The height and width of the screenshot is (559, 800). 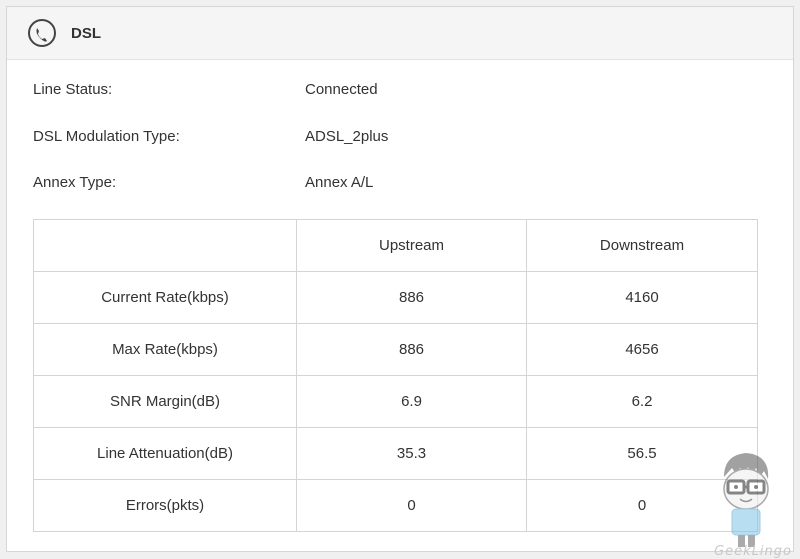 What do you see at coordinates (753, 551) in the screenshot?
I see `geeklingo-watermark: GeekLingo` at bounding box center [753, 551].